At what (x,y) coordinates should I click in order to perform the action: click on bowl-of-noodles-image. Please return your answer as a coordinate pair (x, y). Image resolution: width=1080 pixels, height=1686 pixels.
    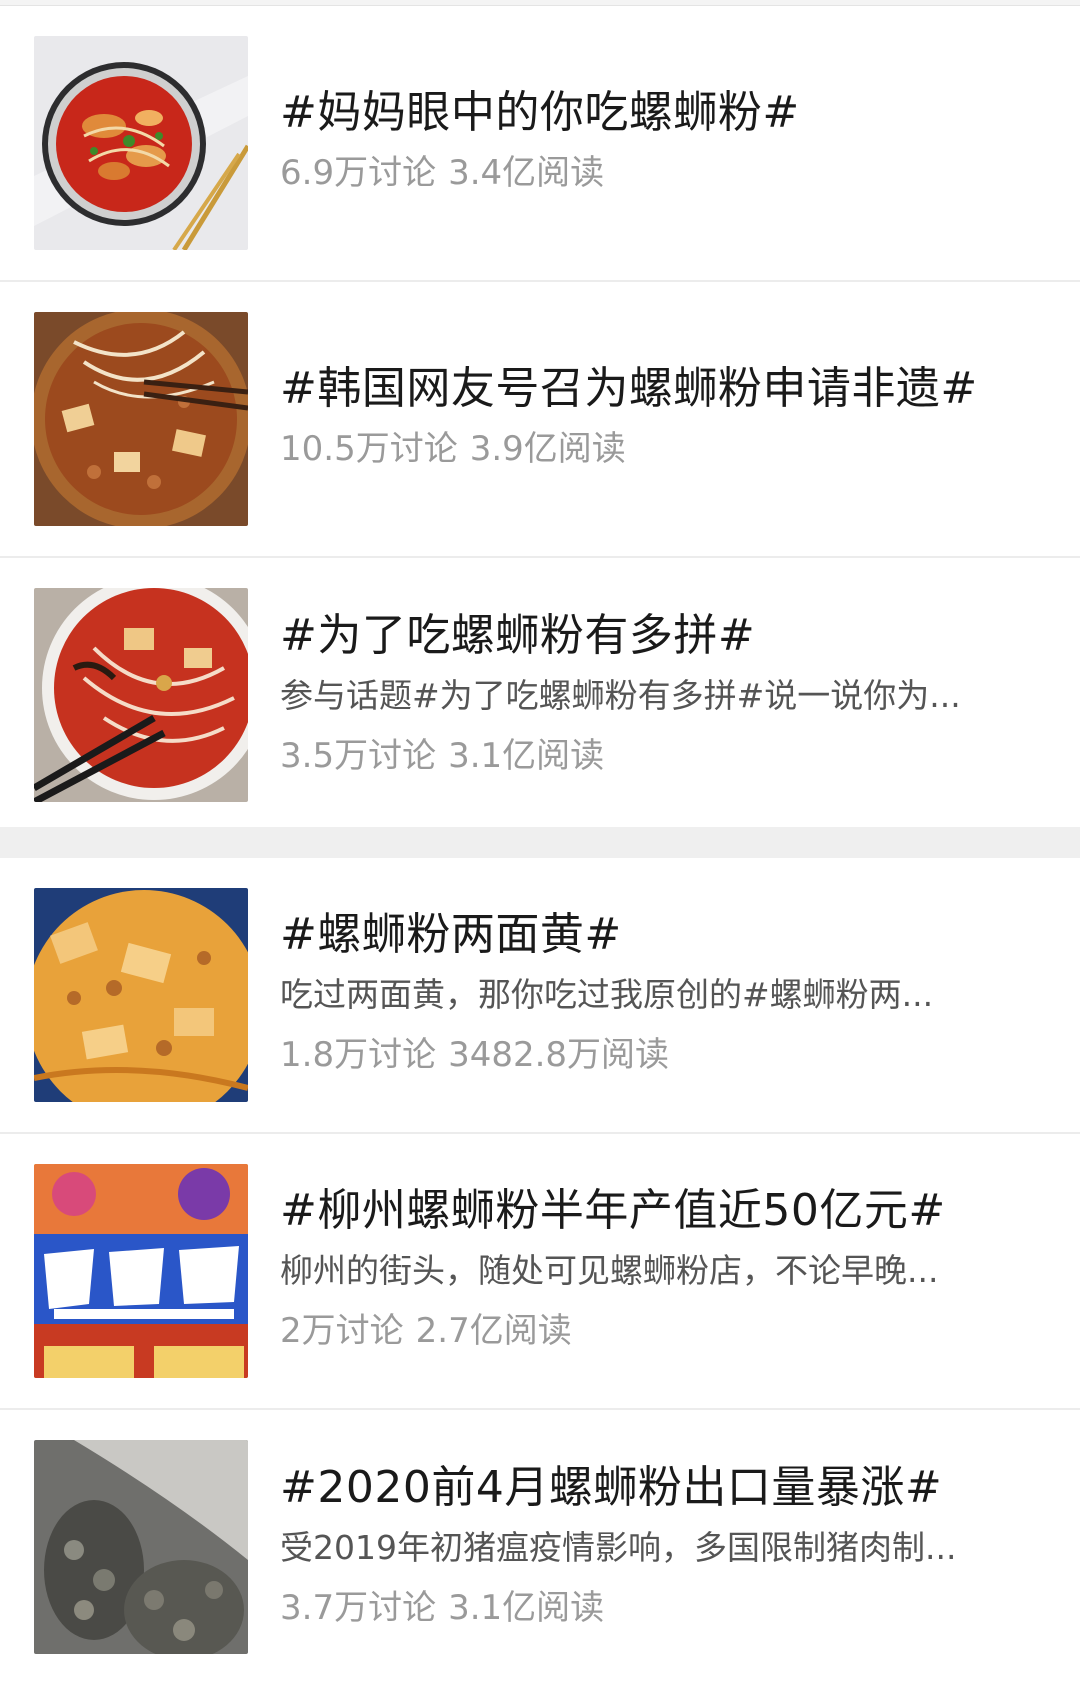
    Looking at the image, I should click on (141, 143).